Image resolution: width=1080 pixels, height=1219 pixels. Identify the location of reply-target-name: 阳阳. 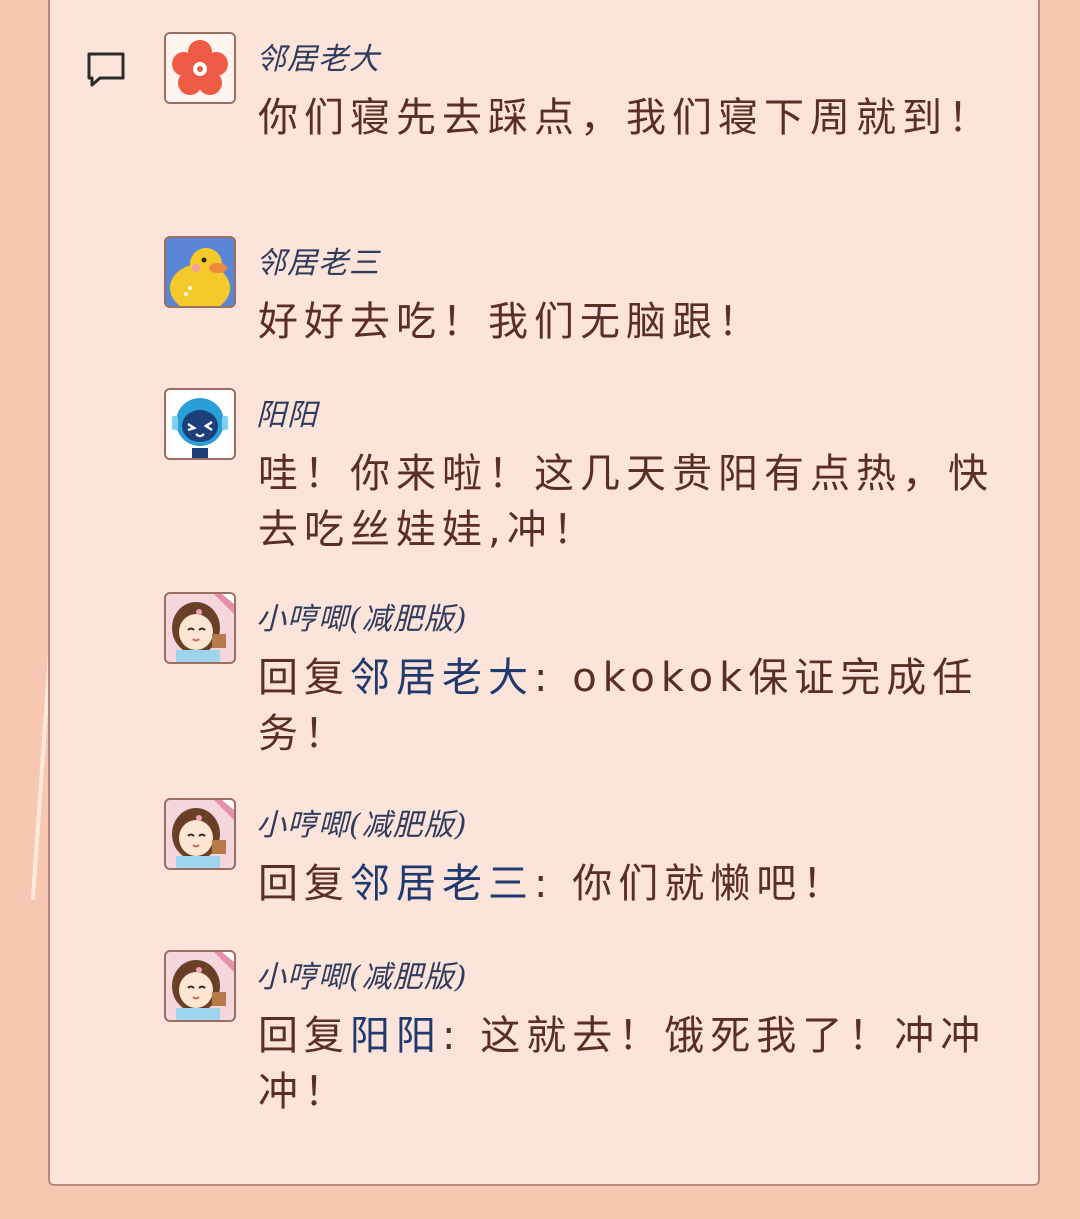
(396, 1036).